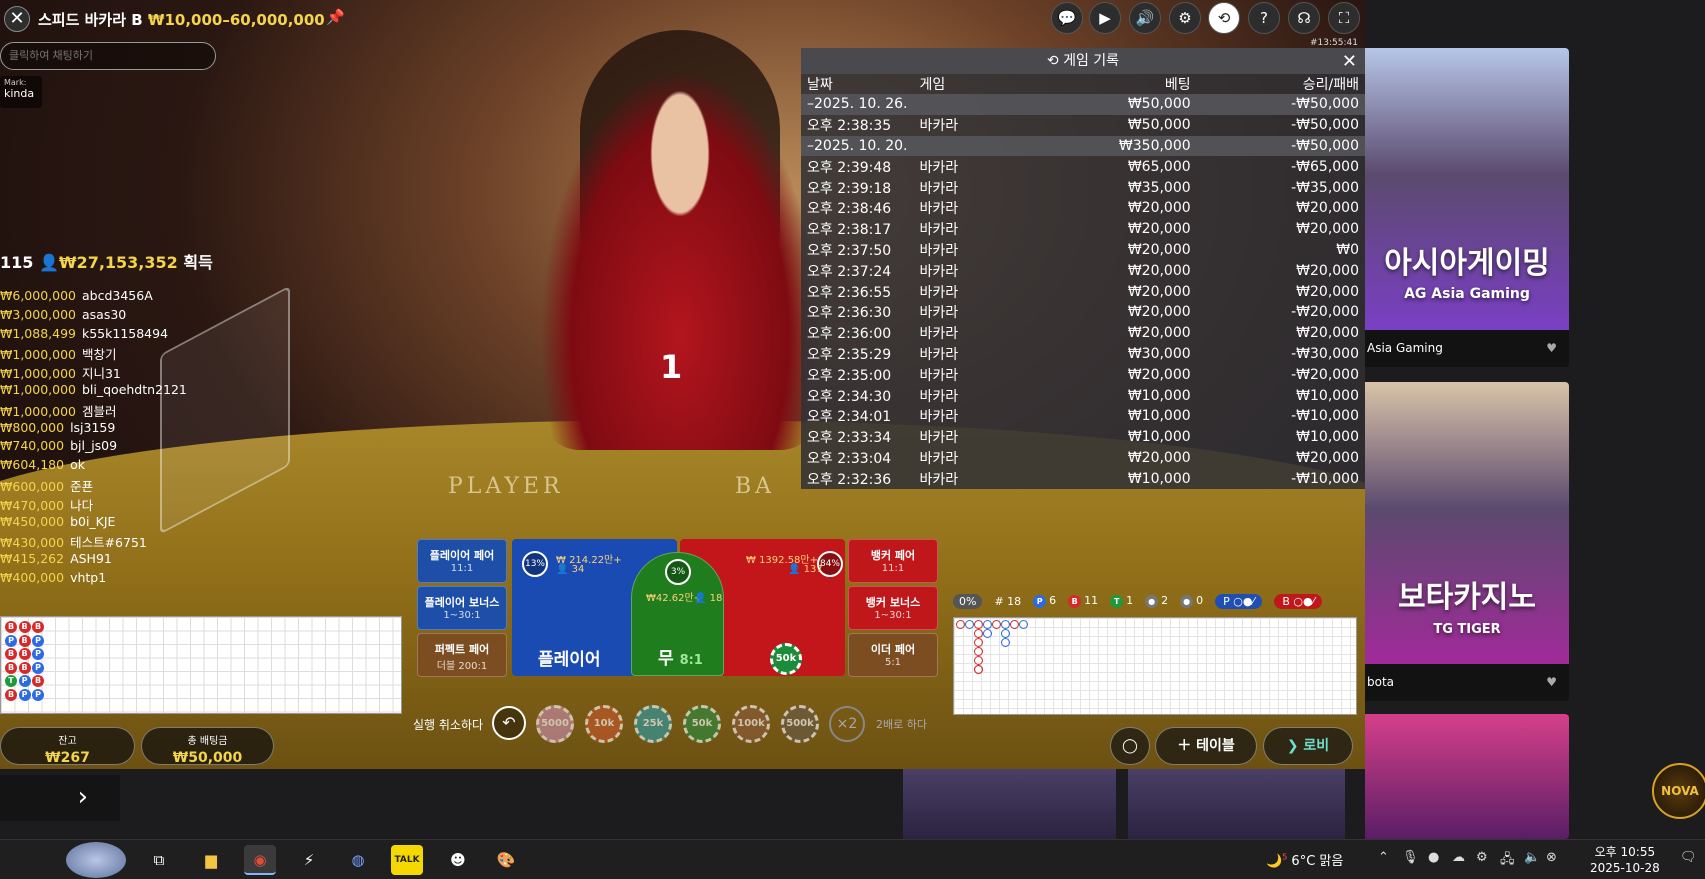  What do you see at coordinates (1083, 187) in the screenshot?
I see `history-row: 오후 2:39:18 바카라 ₩35,000 -₩35,000` at bounding box center [1083, 187].